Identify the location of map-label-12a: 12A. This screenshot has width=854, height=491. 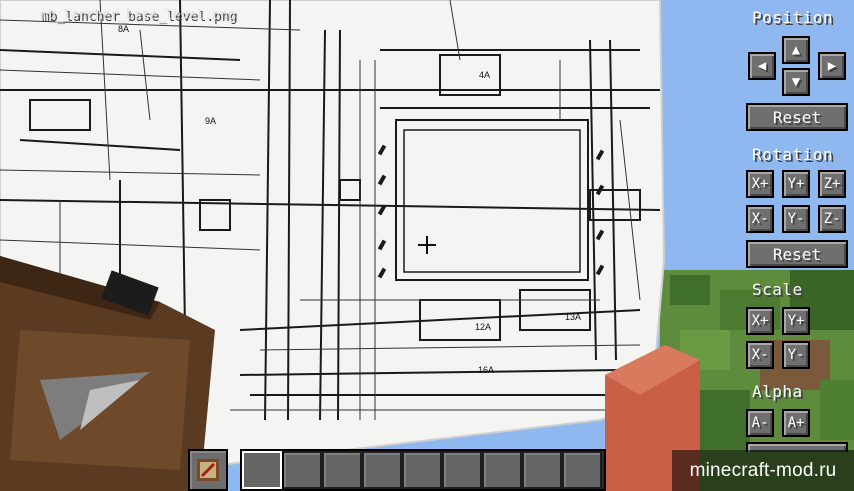
(483, 327).